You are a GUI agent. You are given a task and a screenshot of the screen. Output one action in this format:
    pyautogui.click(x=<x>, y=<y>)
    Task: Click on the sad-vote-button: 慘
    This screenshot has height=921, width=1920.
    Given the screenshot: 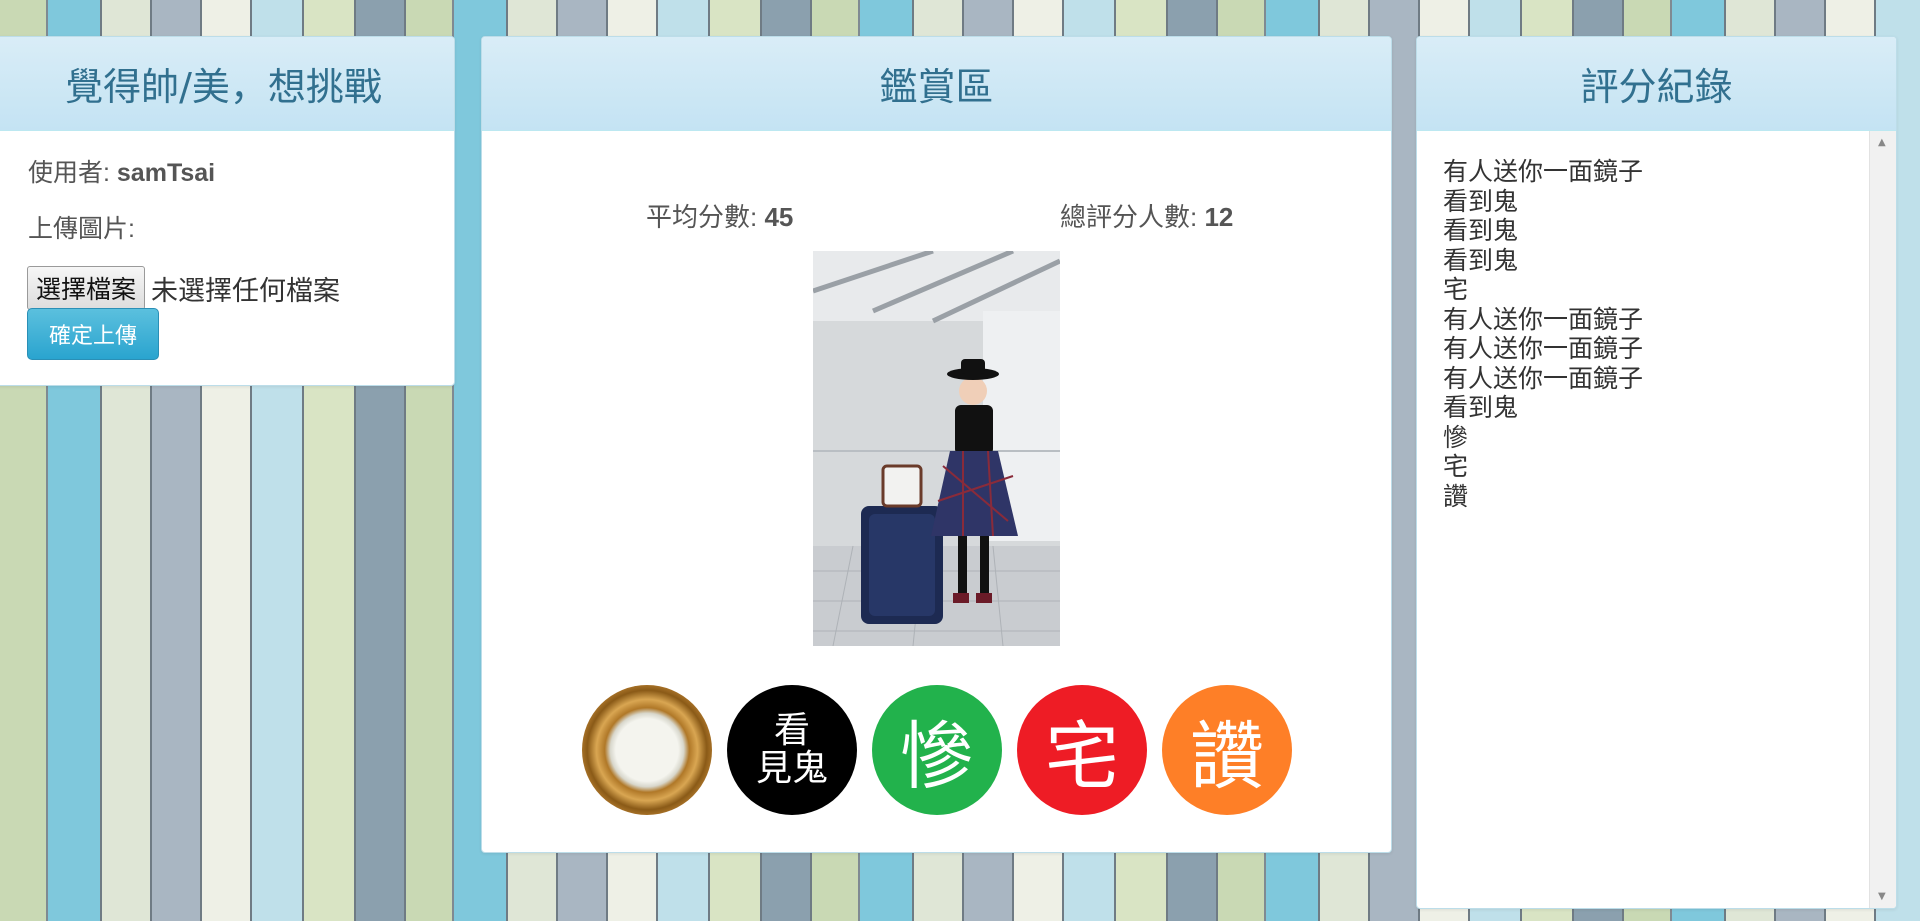 What is the action you would take?
    pyautogui.click(x=937, y=750)
    